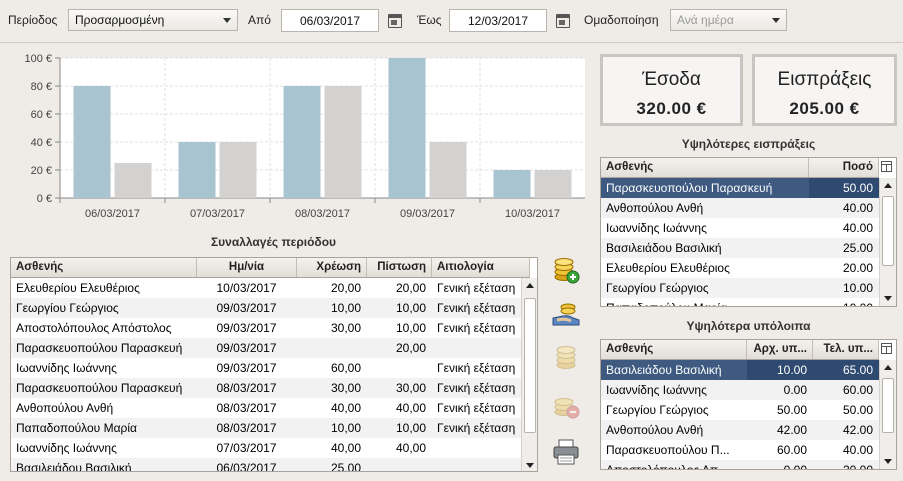 The height and width of the screenshot is (481, 903). Describe the element at coordinates (740, 302) in the screenshot. I see `table-row: Παπαδοπούλου Μαρία10.00` at that location.